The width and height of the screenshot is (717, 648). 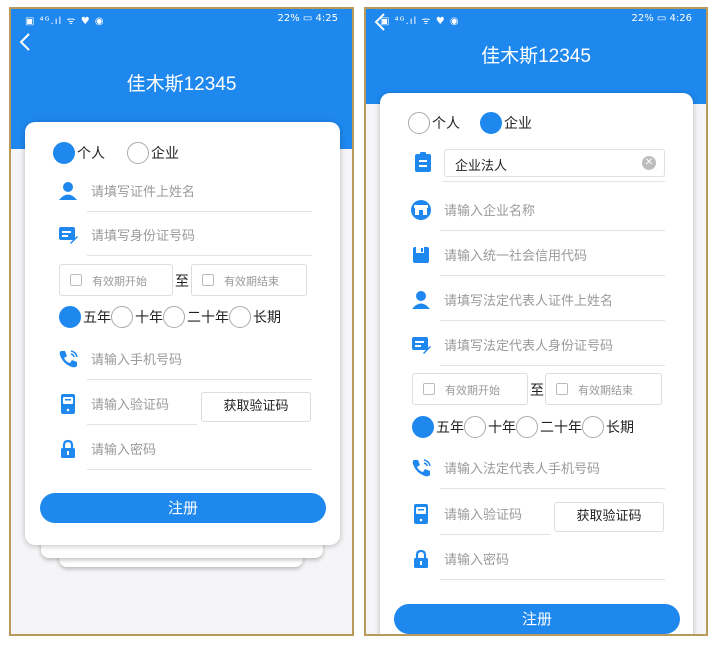 What do you see at coordinates (181, 21) in the screenshot?
I see `status-bar: ▣ ⁴ᴳ.ıl ᯤ ♥ ◉ 22% ▭ 4:25` at bounding box center [181, 21].